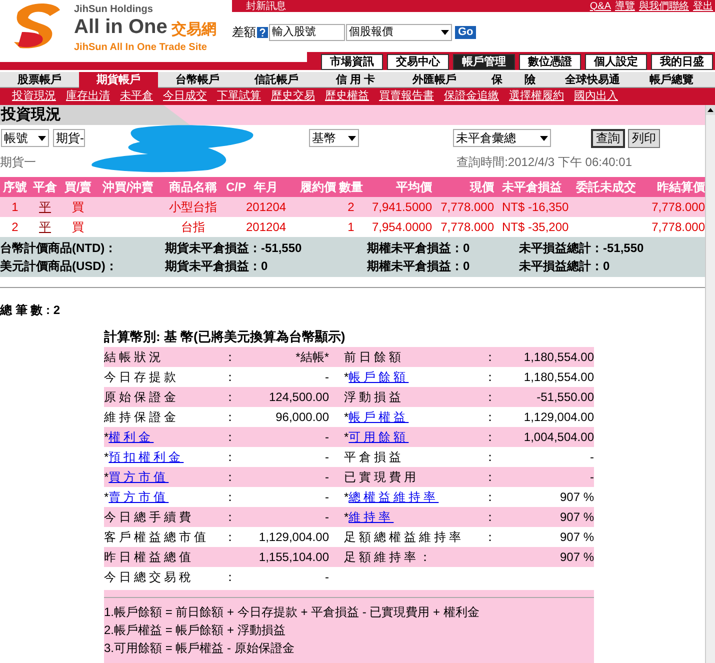 The image size is (715, 663). Describe the element at coordinates (293, 96) in the screenshot. I see `sub-link: 歷史交易` at that location.